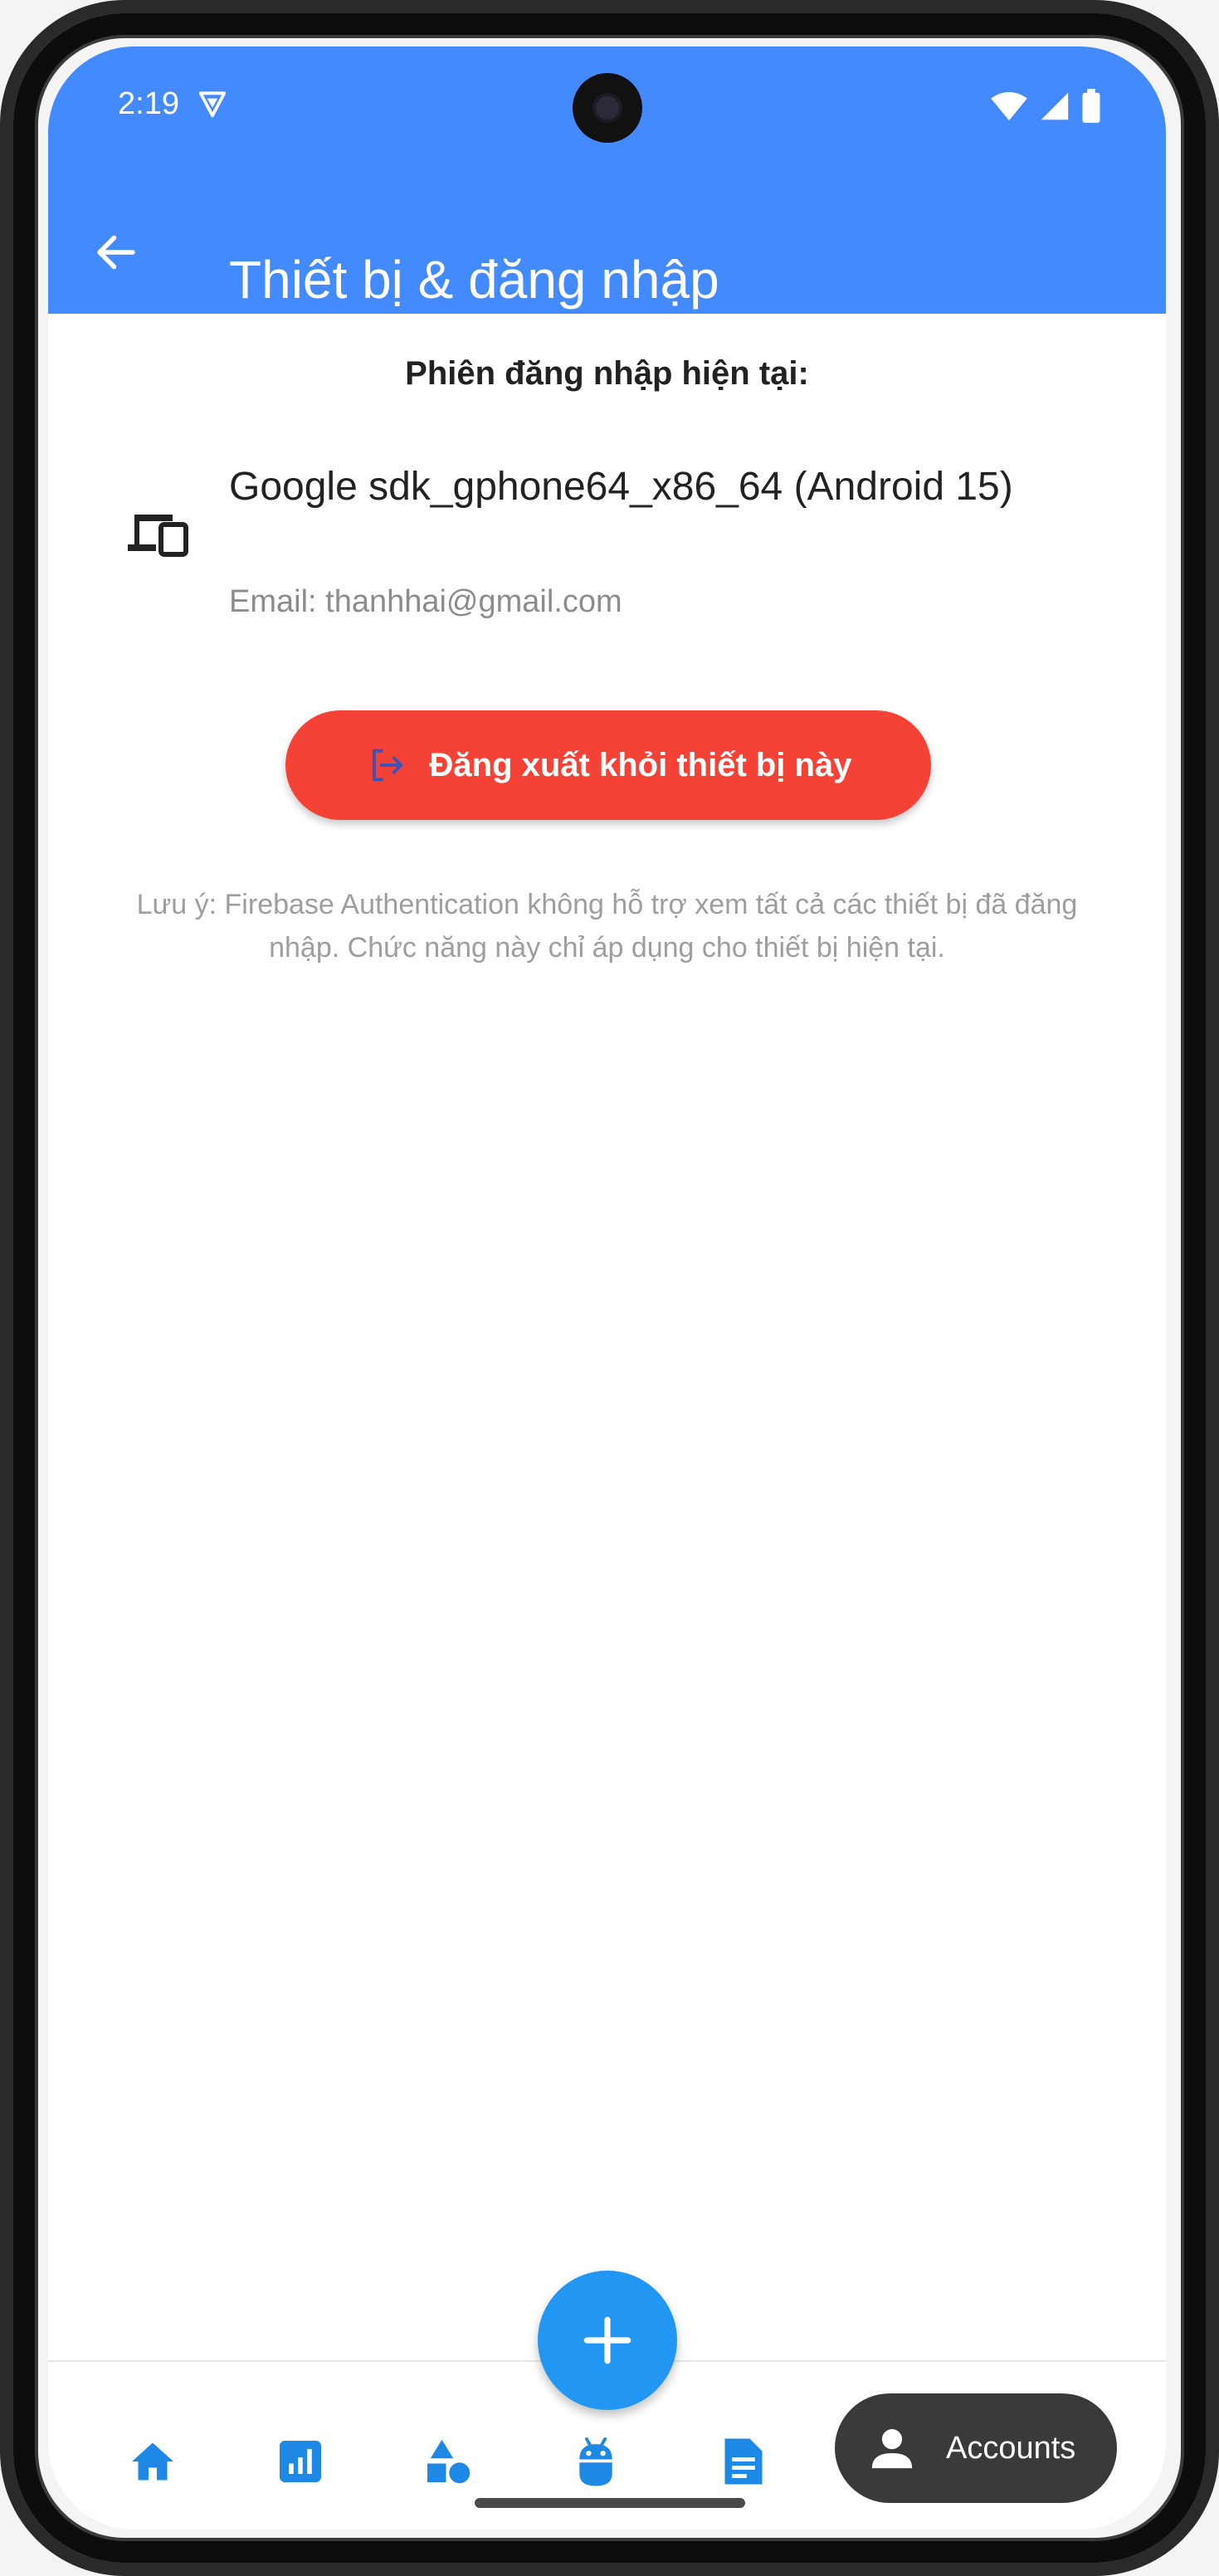 The image size is (1219, 2576). What do you see at coordinates (213, 105) in the screenshot?
I see `vpn-shield-icon` at bounding box center [213, 105].